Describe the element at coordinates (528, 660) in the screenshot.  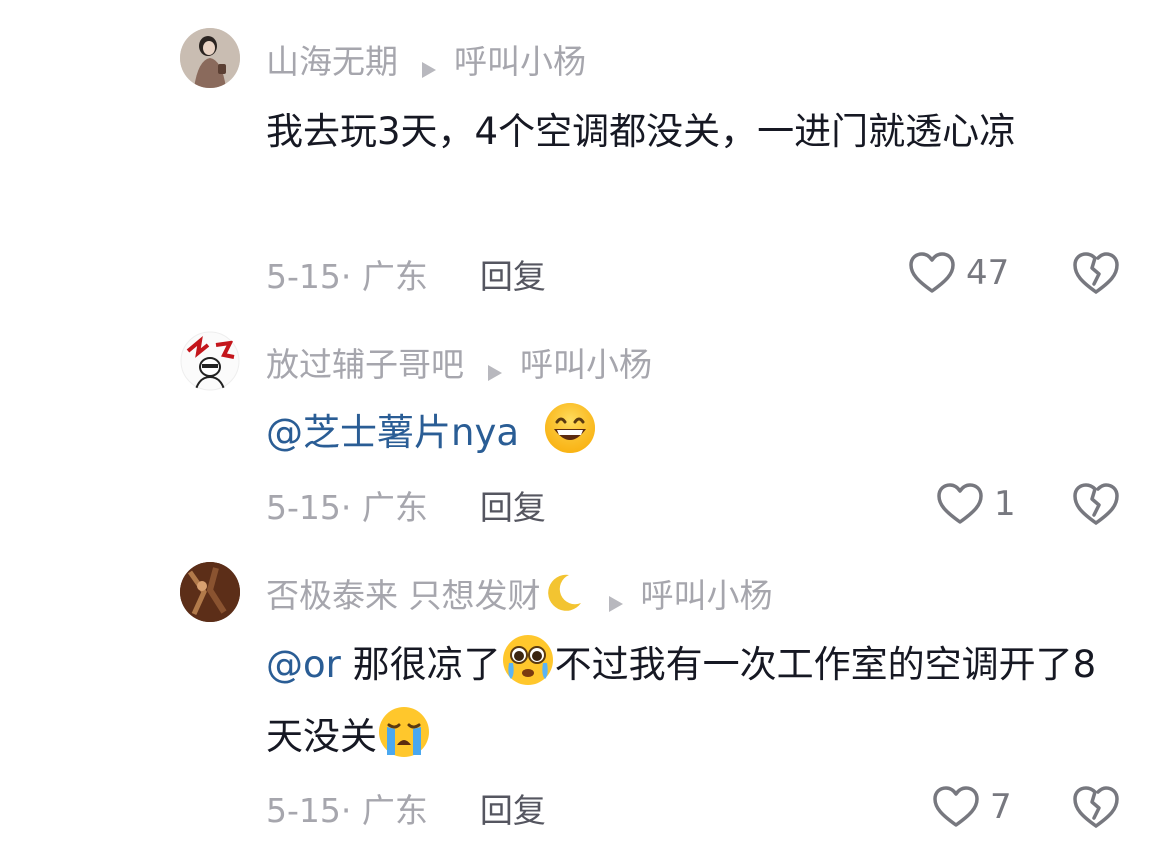
I see `pleading-tears-emoji-icon` at that location.